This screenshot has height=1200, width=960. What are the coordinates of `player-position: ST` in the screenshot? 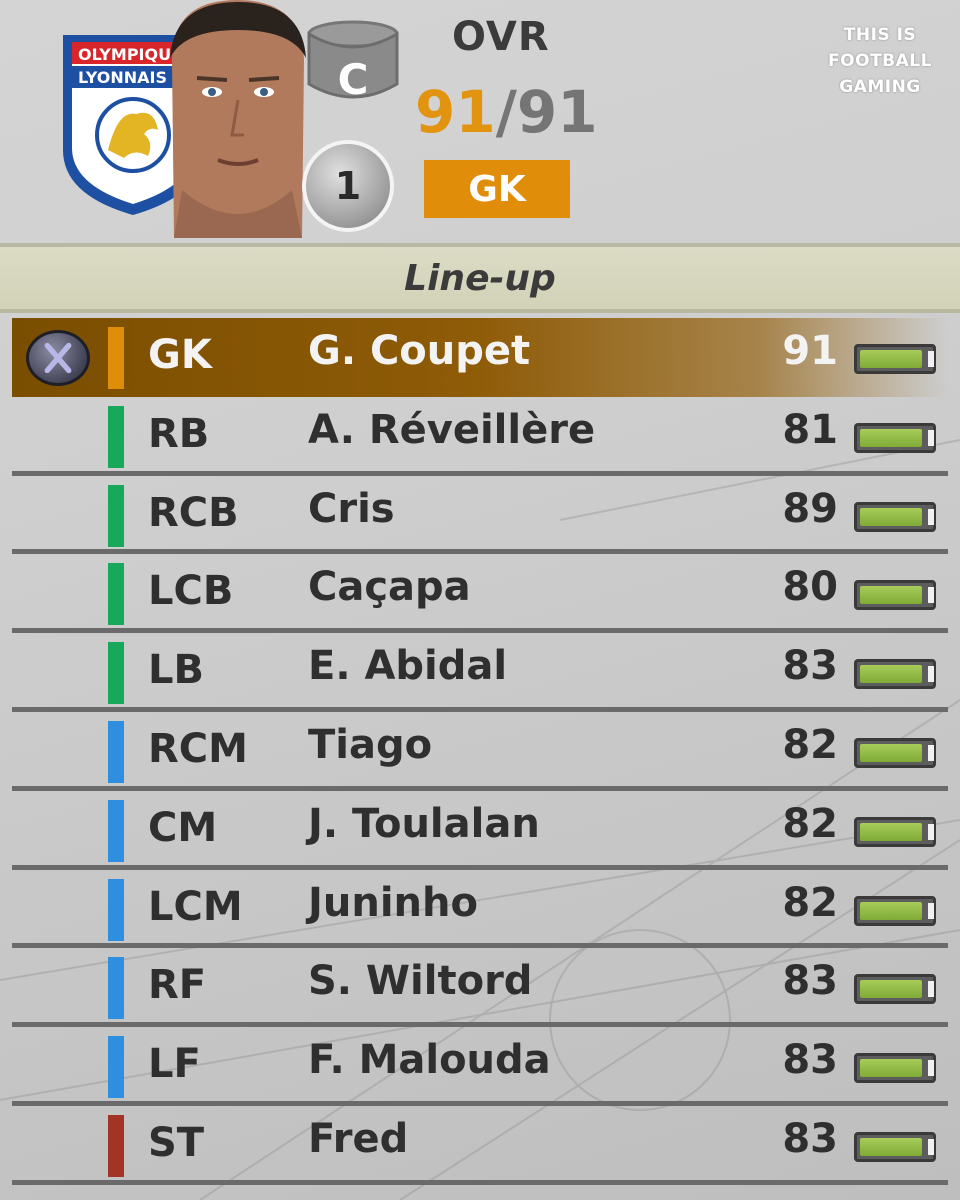 It's located at (176, 1142).